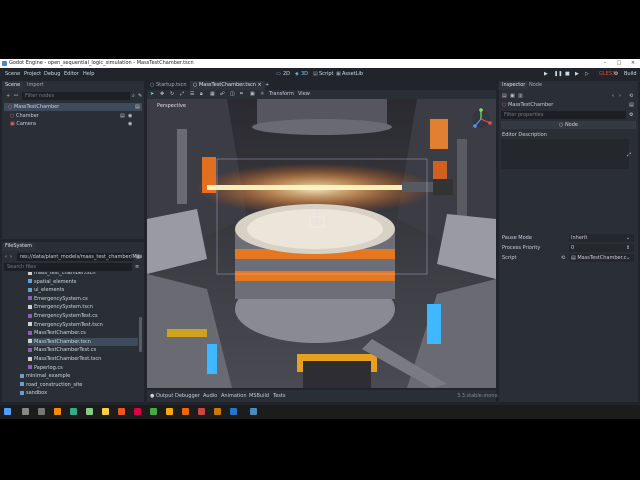 The width and height of the screenshot is (640, 480). What do you see at coordinates (565, 154) in the screenshot?
I see `editor-description-field` at bounding box center [565, 154].